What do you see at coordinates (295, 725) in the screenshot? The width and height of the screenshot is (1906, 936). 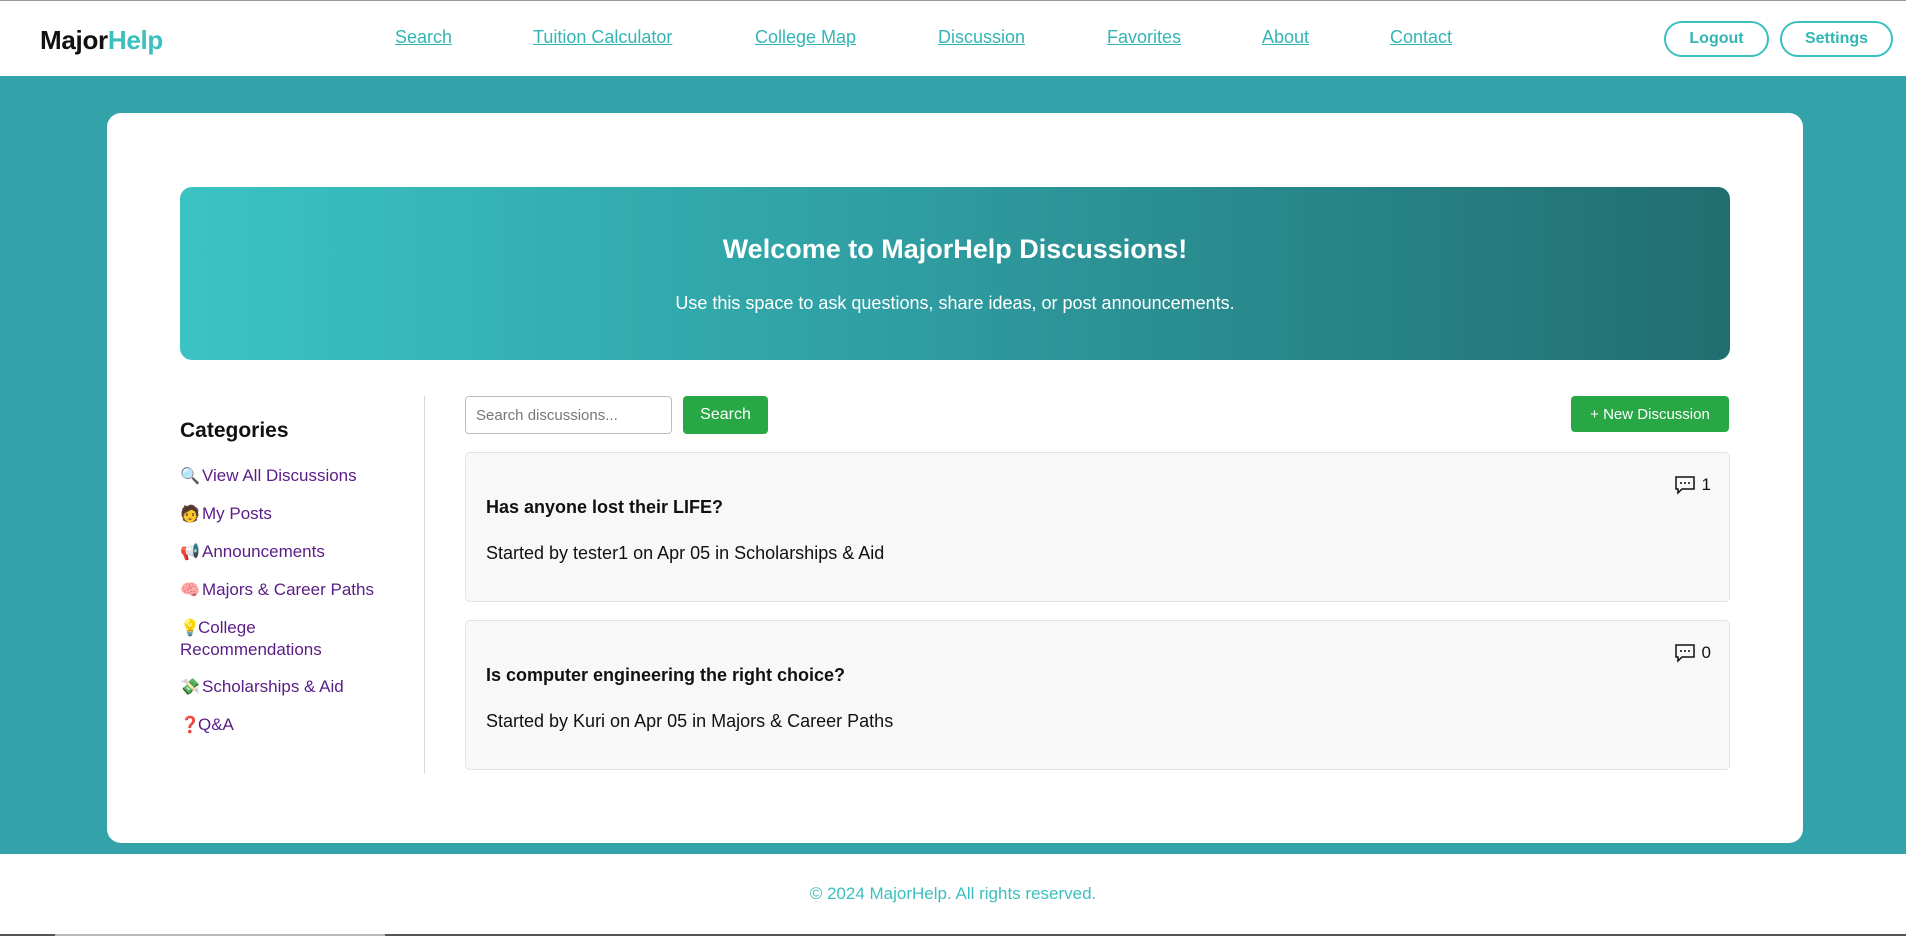 I see `category-qa: ❓Q&A` at bounding box center [295, 725].